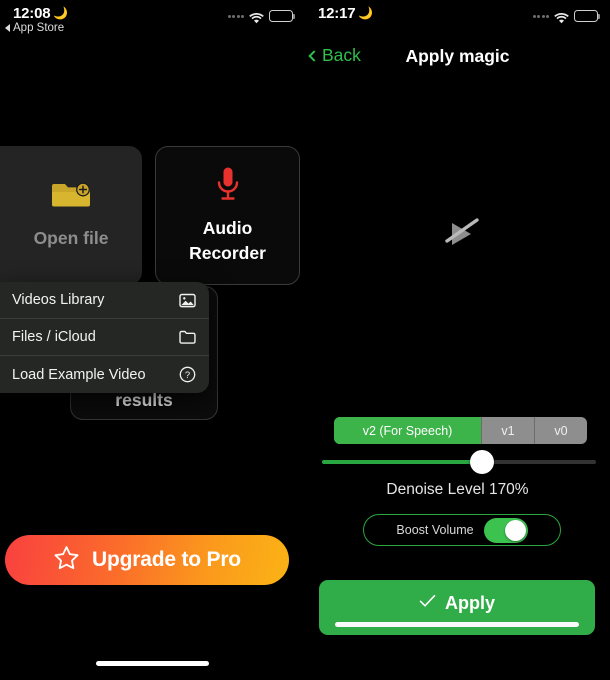 Image resolution: width=610 pixels, height=680 pixels. I want to click on question-circle-icon: ?, so click(187, 375).